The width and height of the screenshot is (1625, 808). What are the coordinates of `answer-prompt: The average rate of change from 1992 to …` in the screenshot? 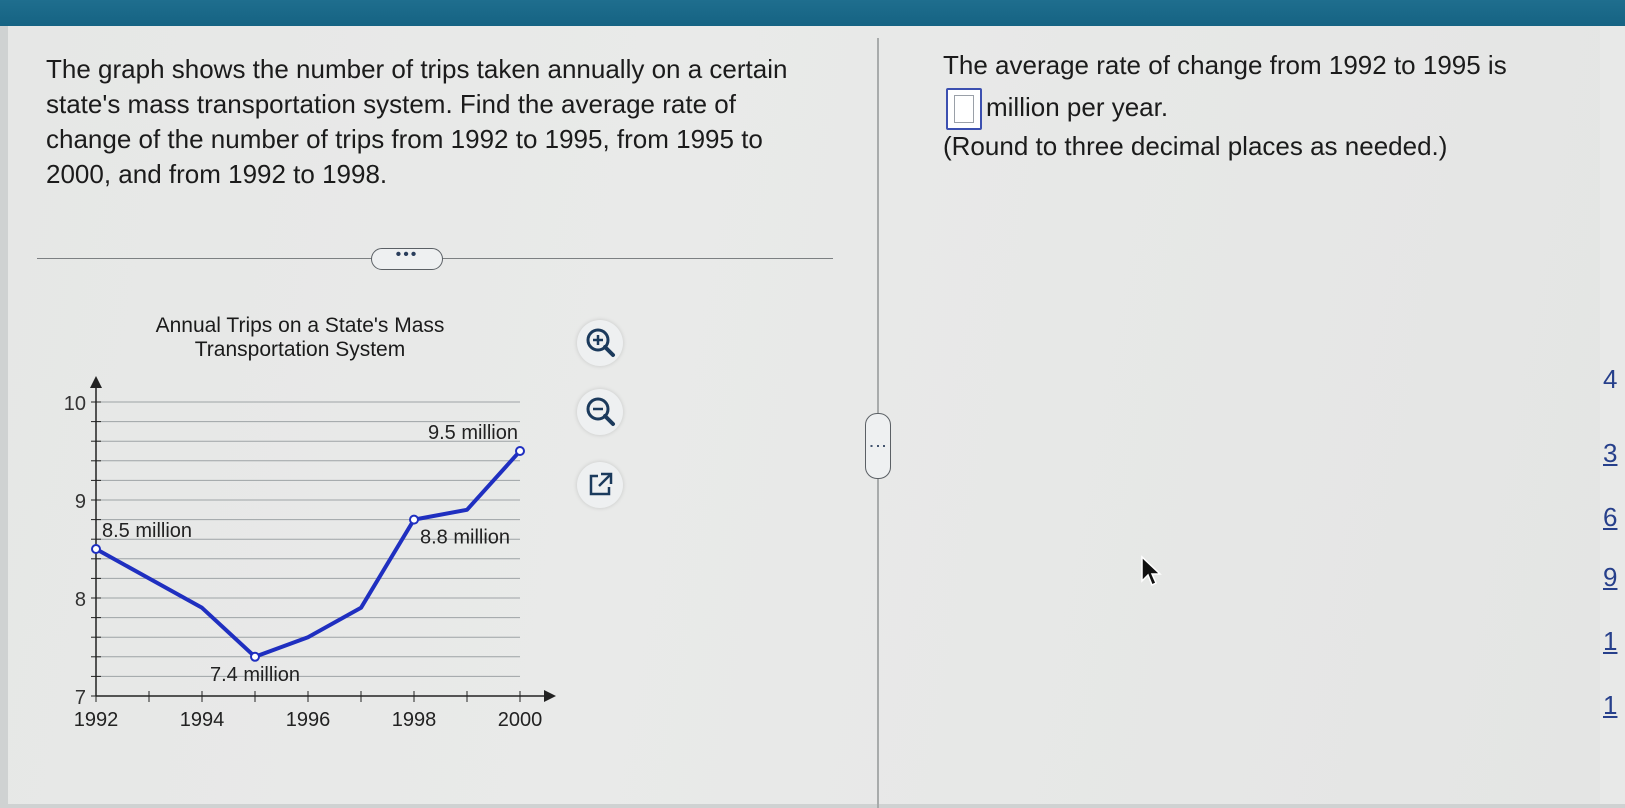 It's located at (1225, 65).